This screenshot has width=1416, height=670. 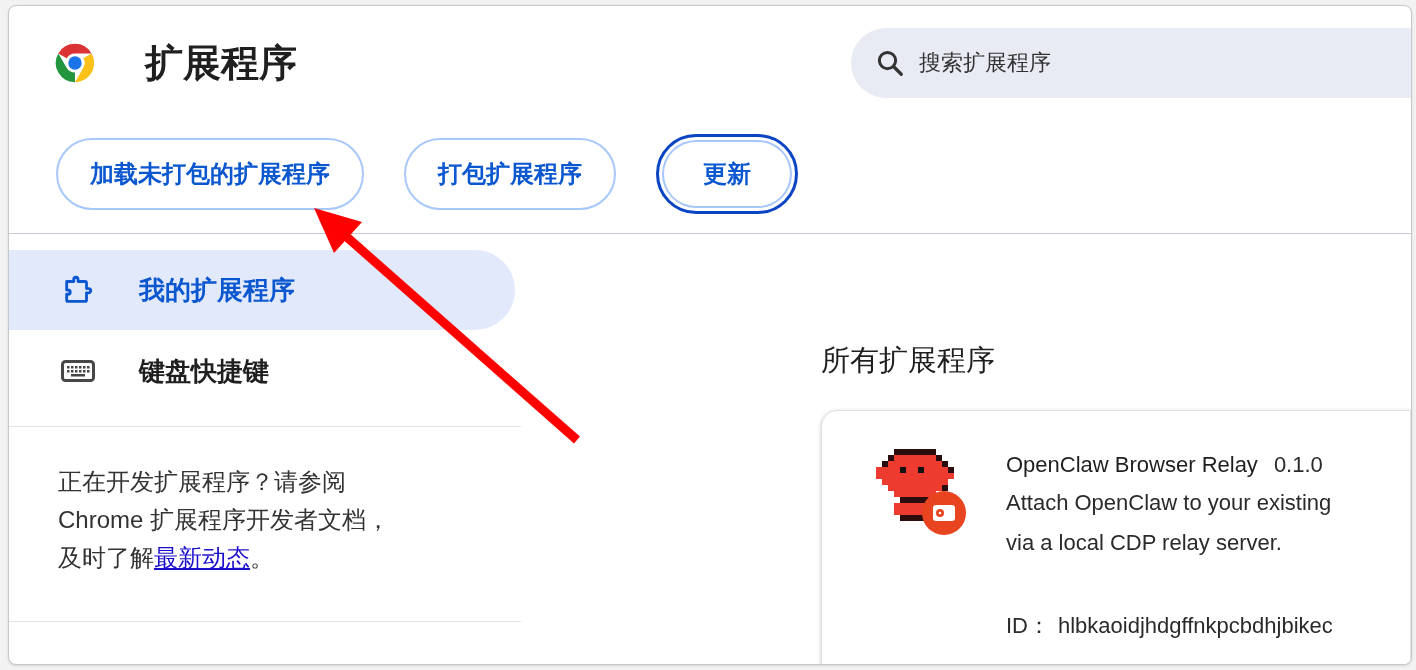 What do you see at coordinates (262, 290) in the screenshot?
I see `sidebar-item: 我的扩展程序` at bounding box center [262, 290].